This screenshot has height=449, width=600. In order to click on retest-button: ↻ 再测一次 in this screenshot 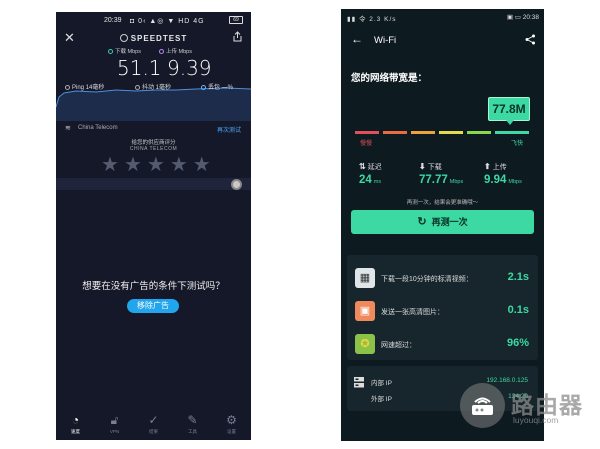, I will do `click(442, 222)`.